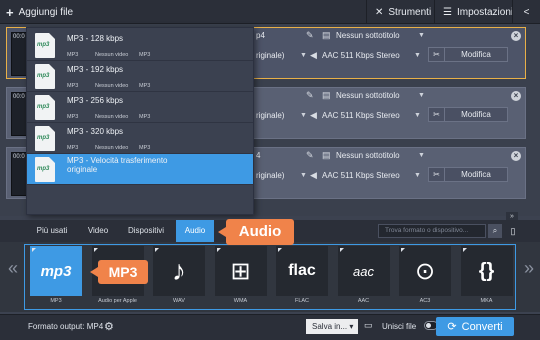  I want to click on tab-most-used: Più usati, so click(52, 231).